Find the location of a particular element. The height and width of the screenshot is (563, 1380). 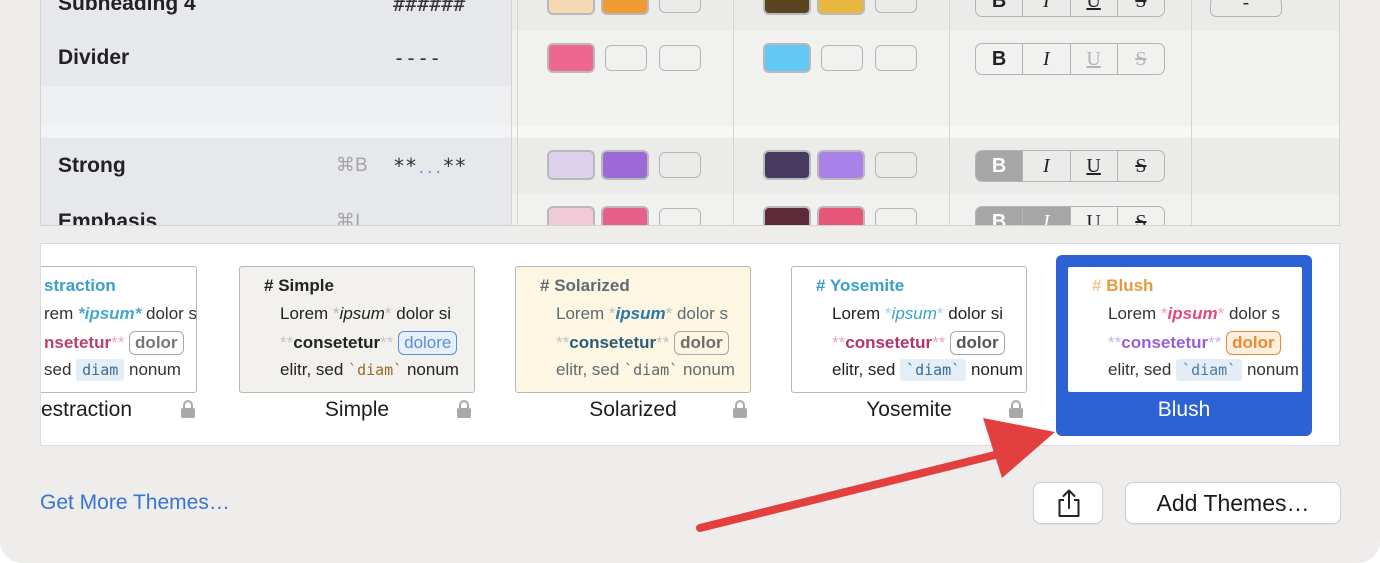

theme-label: Blush is located at coordinates (1184, 409).